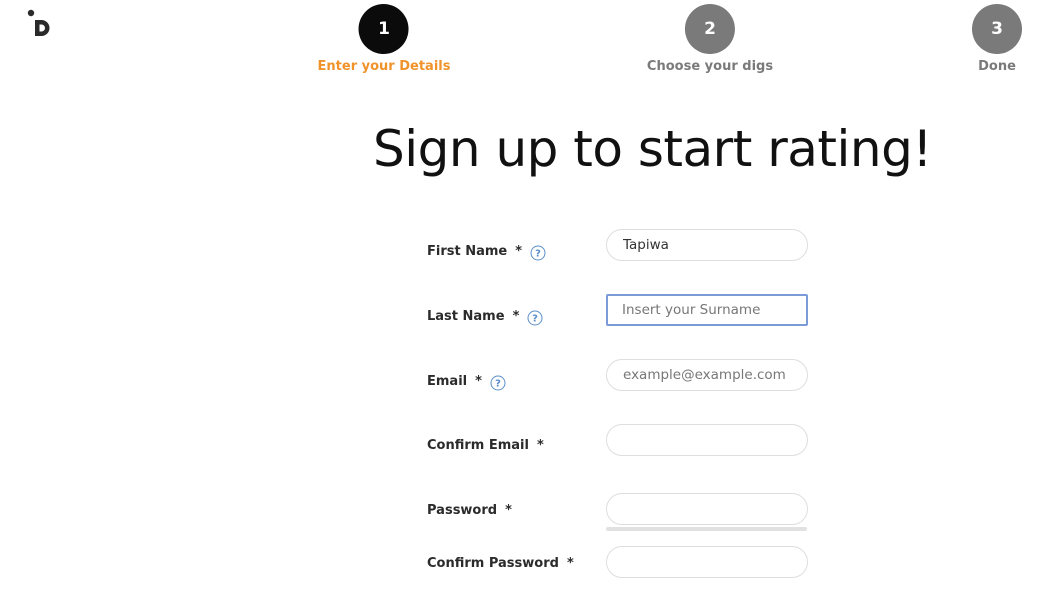 This screenshot has height=589, width=1050. I want to click on confirm-password-label-row: Confirm Password *, so click(500, 563).